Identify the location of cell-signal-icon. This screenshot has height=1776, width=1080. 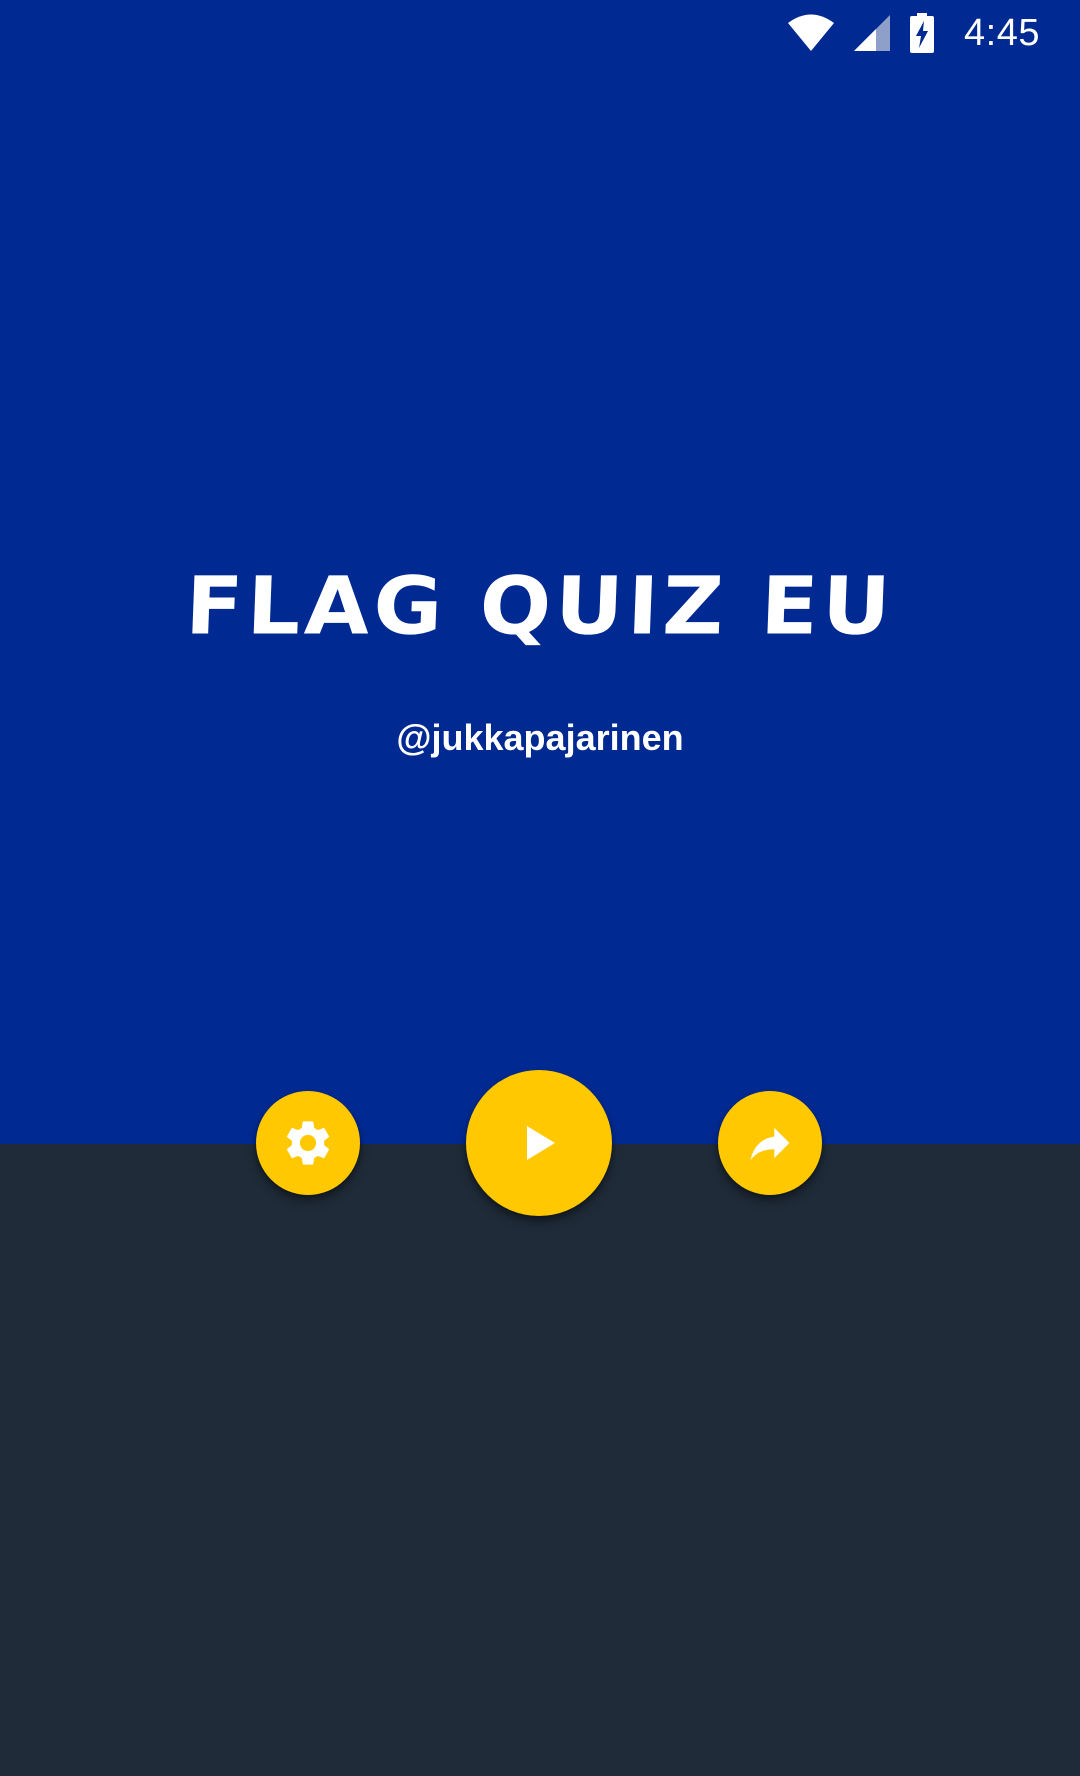
(872, 33).